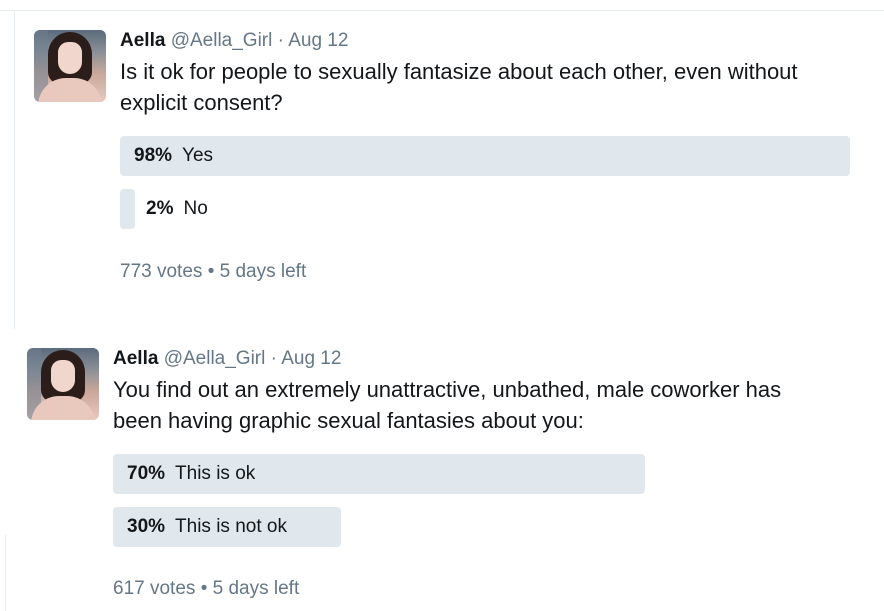  Describe the element at coordinates (442, 10) in the screenshot. I see `divider` at that location.